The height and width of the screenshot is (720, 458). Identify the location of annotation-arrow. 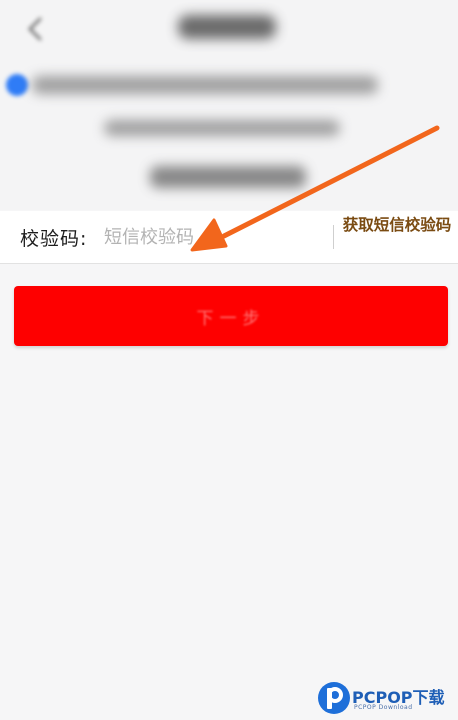
(315, 188).